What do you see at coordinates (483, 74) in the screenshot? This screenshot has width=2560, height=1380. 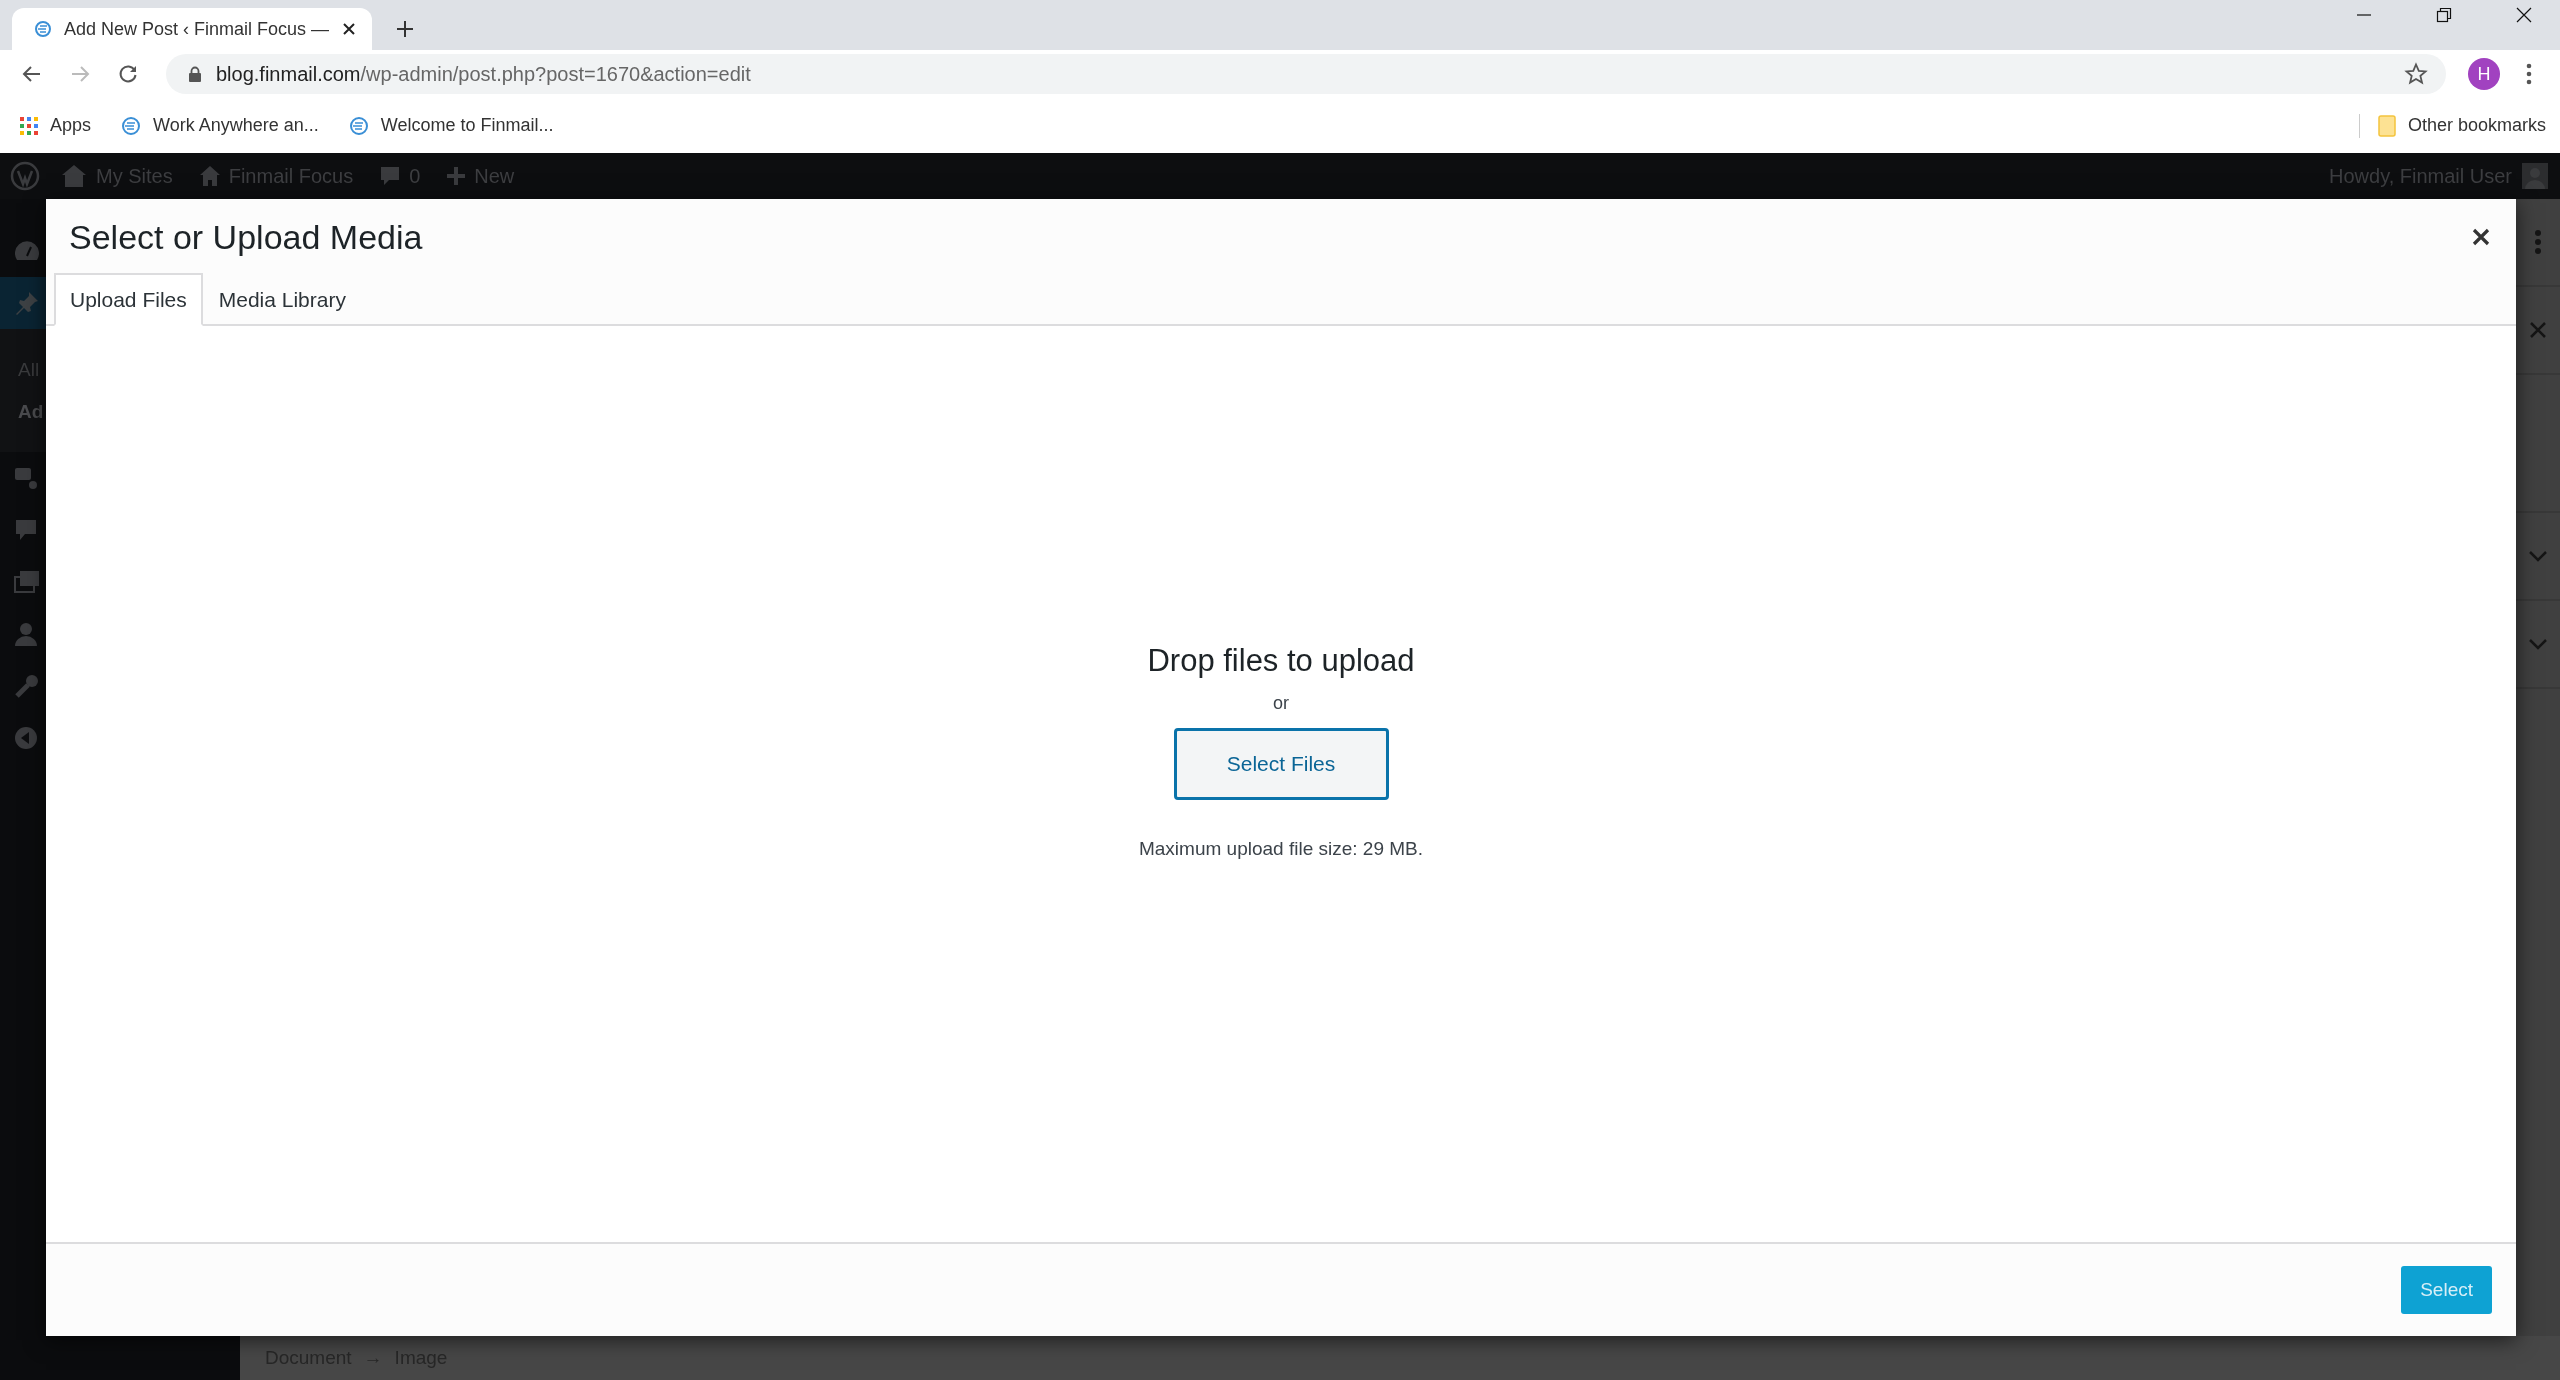 I see `url-text: blog.finmail.com/wp-admin/post.php?post=1670&action=edit` at bounding box center [483, 74].